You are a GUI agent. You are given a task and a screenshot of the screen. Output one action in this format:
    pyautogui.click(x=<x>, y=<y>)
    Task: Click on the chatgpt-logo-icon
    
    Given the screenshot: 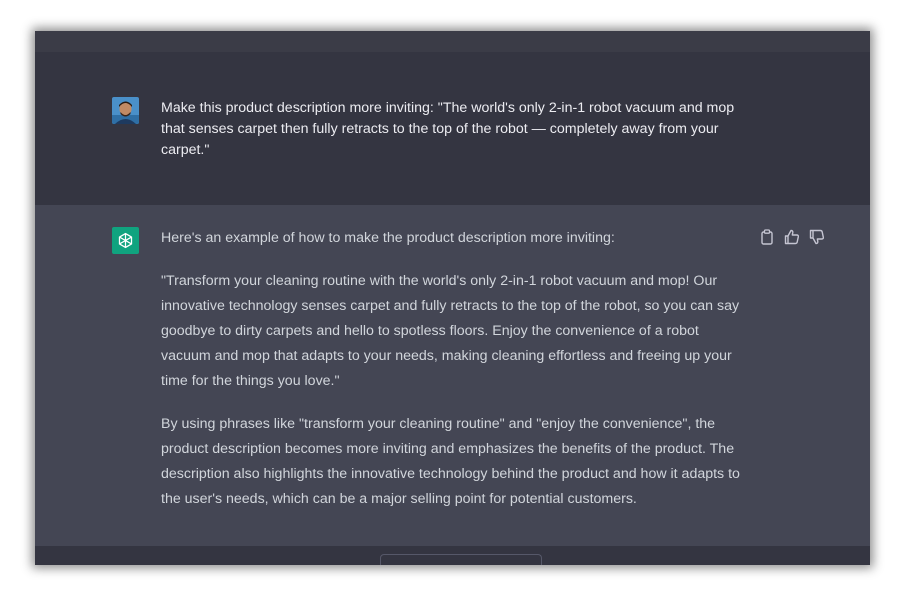 What is the action you would take?
    pyautogui.click(x=125, y=240)
    